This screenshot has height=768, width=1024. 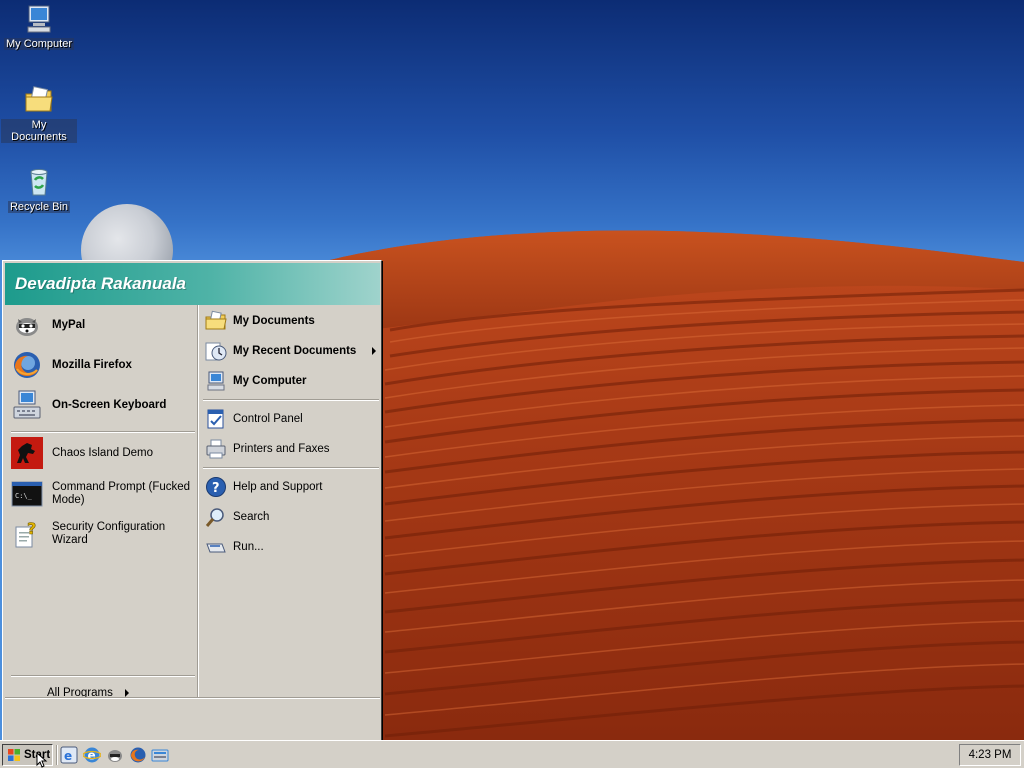 I want to click on mouse-cursor-icon, so click(x=42, y=760).